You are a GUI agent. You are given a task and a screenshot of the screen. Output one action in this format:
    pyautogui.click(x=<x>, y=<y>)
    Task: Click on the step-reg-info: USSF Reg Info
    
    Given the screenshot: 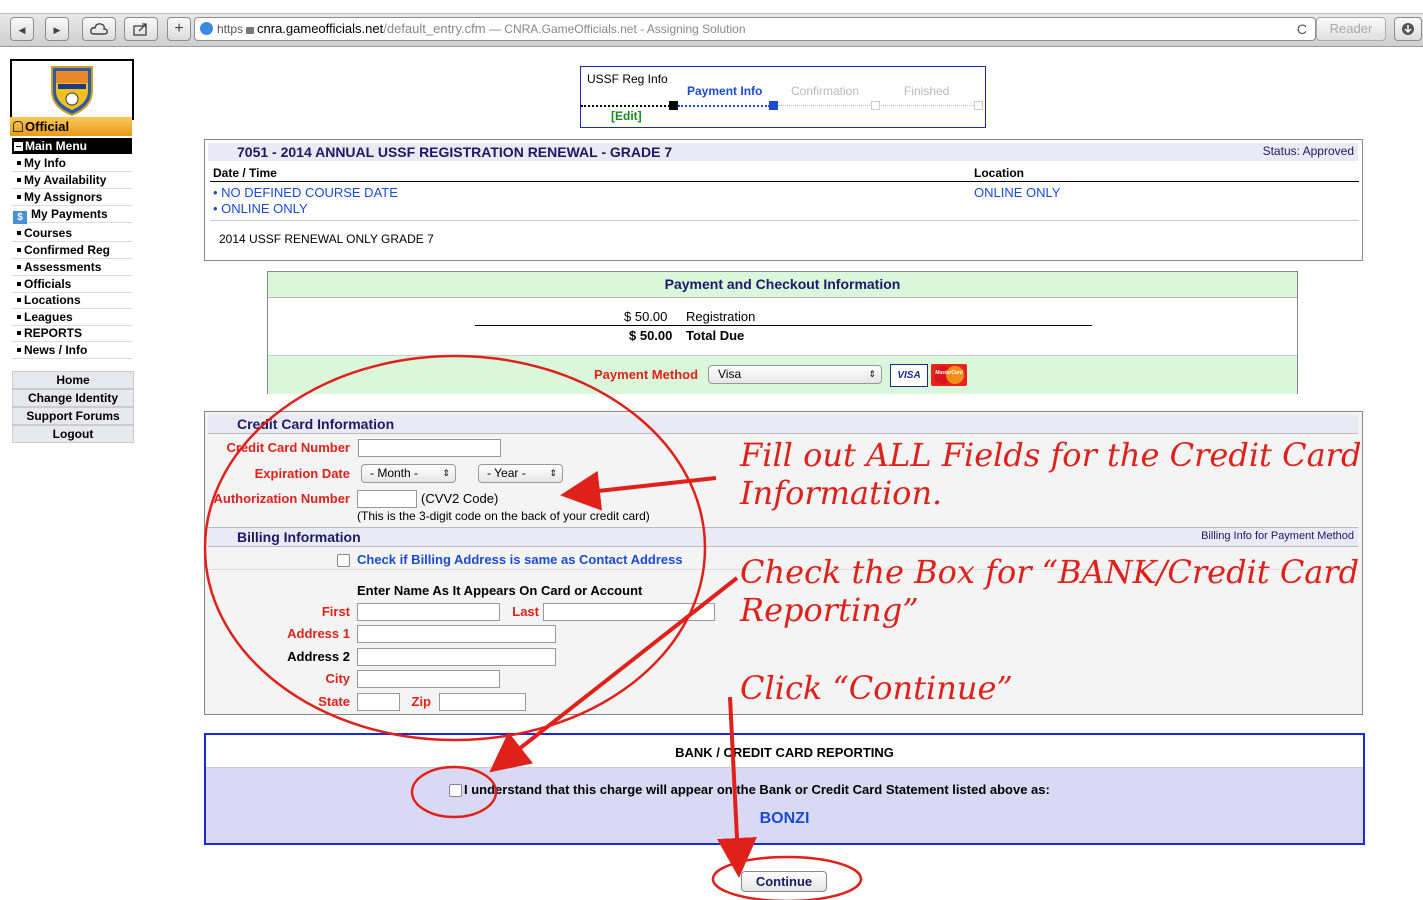 What is the action you would take?
    pyautogui.click(x=627, y=79)
    